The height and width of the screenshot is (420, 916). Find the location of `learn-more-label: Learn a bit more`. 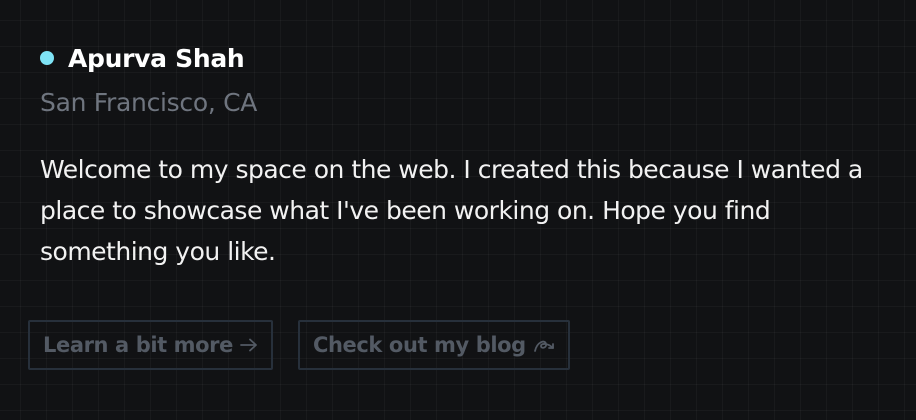

learn-more-label: Learn a bit more is located at coordinates (138, 345).